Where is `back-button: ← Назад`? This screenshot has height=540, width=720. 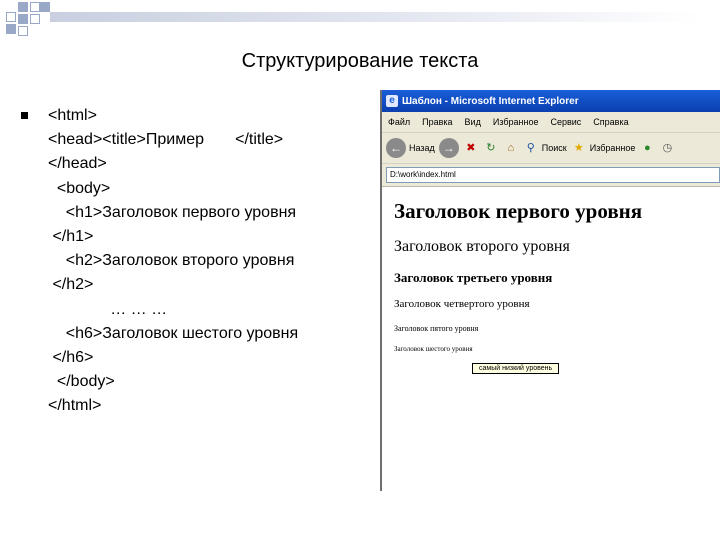
back-button: ← Назад is located at coordinates (410, 148).